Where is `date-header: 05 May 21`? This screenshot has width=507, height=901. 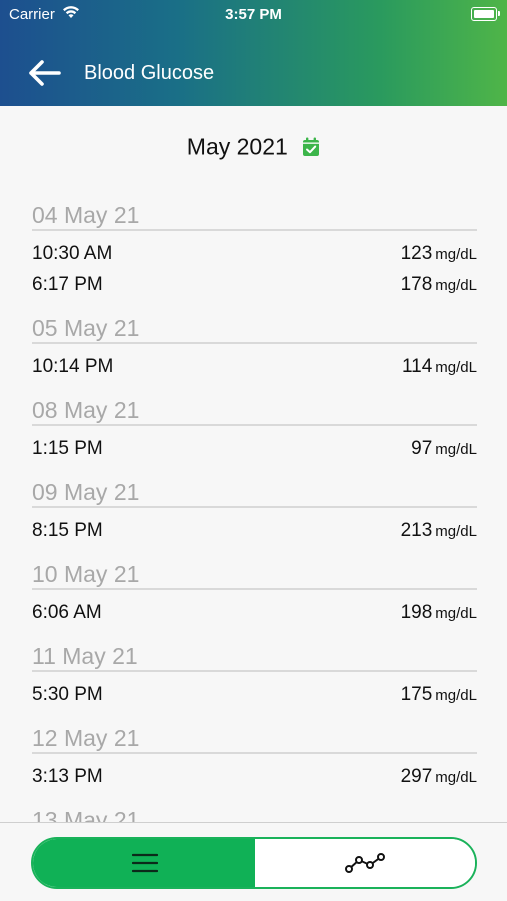
date-header: 05 May 21 is located at coordinates (254, 326).